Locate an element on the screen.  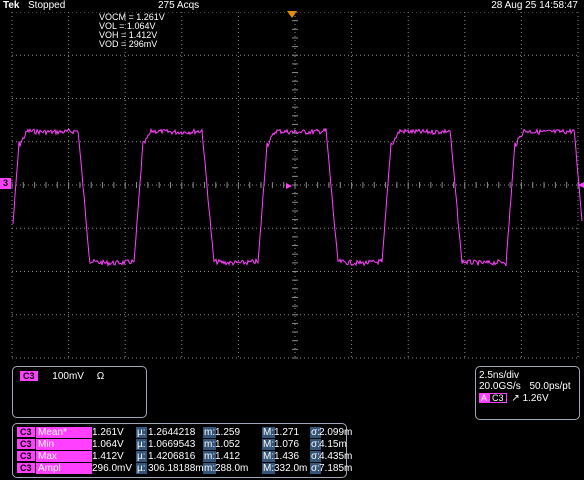
measurement-min: 1.052 is located at coordinates (228, 444).